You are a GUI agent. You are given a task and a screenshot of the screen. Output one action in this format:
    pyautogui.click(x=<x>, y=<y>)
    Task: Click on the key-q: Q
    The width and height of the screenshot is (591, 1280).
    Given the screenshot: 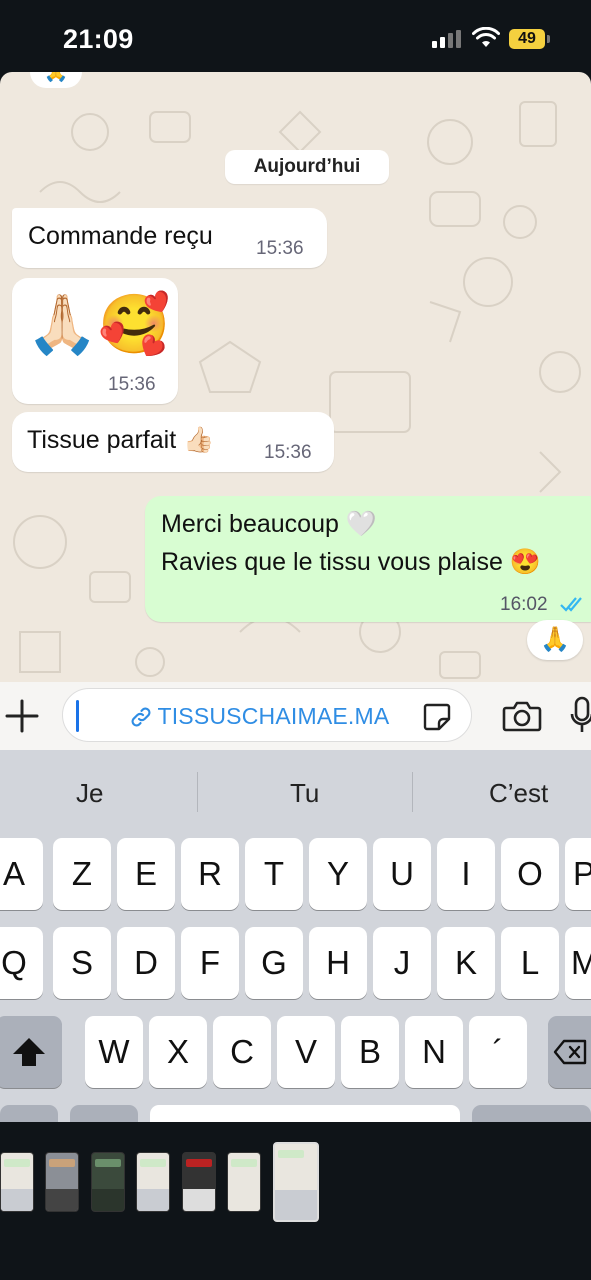 What is the action you would take?
    pyautogui.click(x=21, y=963)
    